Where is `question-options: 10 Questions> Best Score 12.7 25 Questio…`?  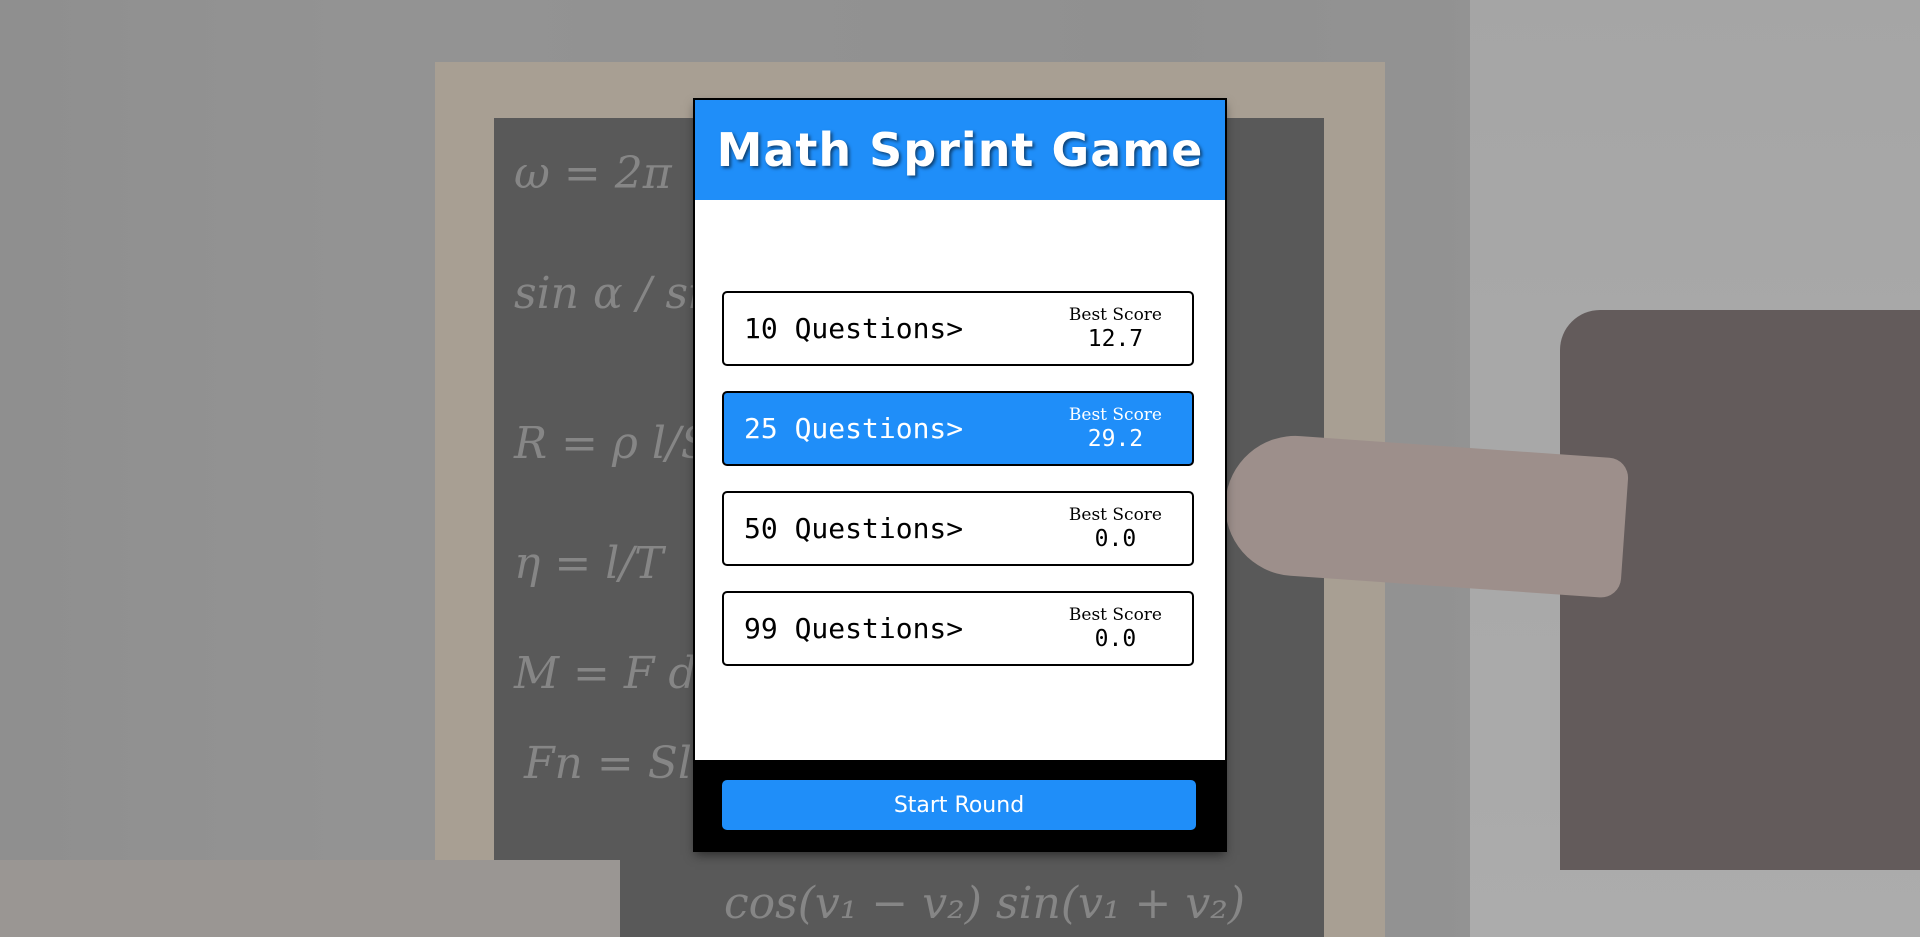
question-options: 10 Questions> Best Score 12.7 25 Questio… is located at coordinates (958, 491).